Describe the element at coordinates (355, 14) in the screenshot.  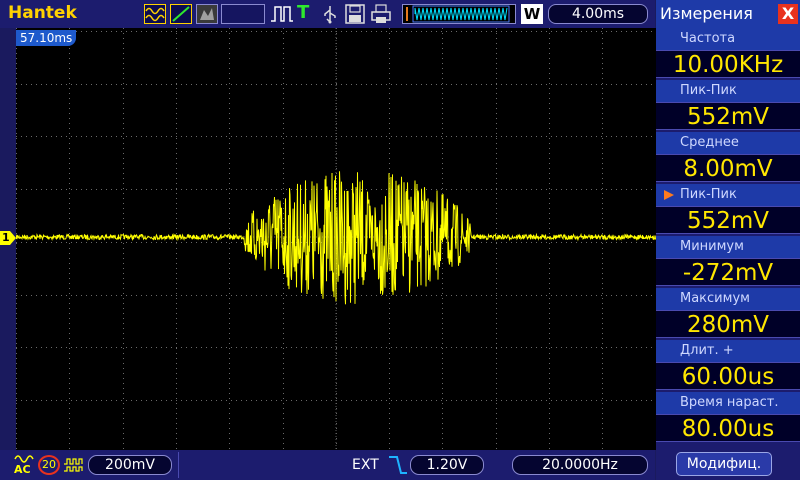
I see `save-icon` at that location.